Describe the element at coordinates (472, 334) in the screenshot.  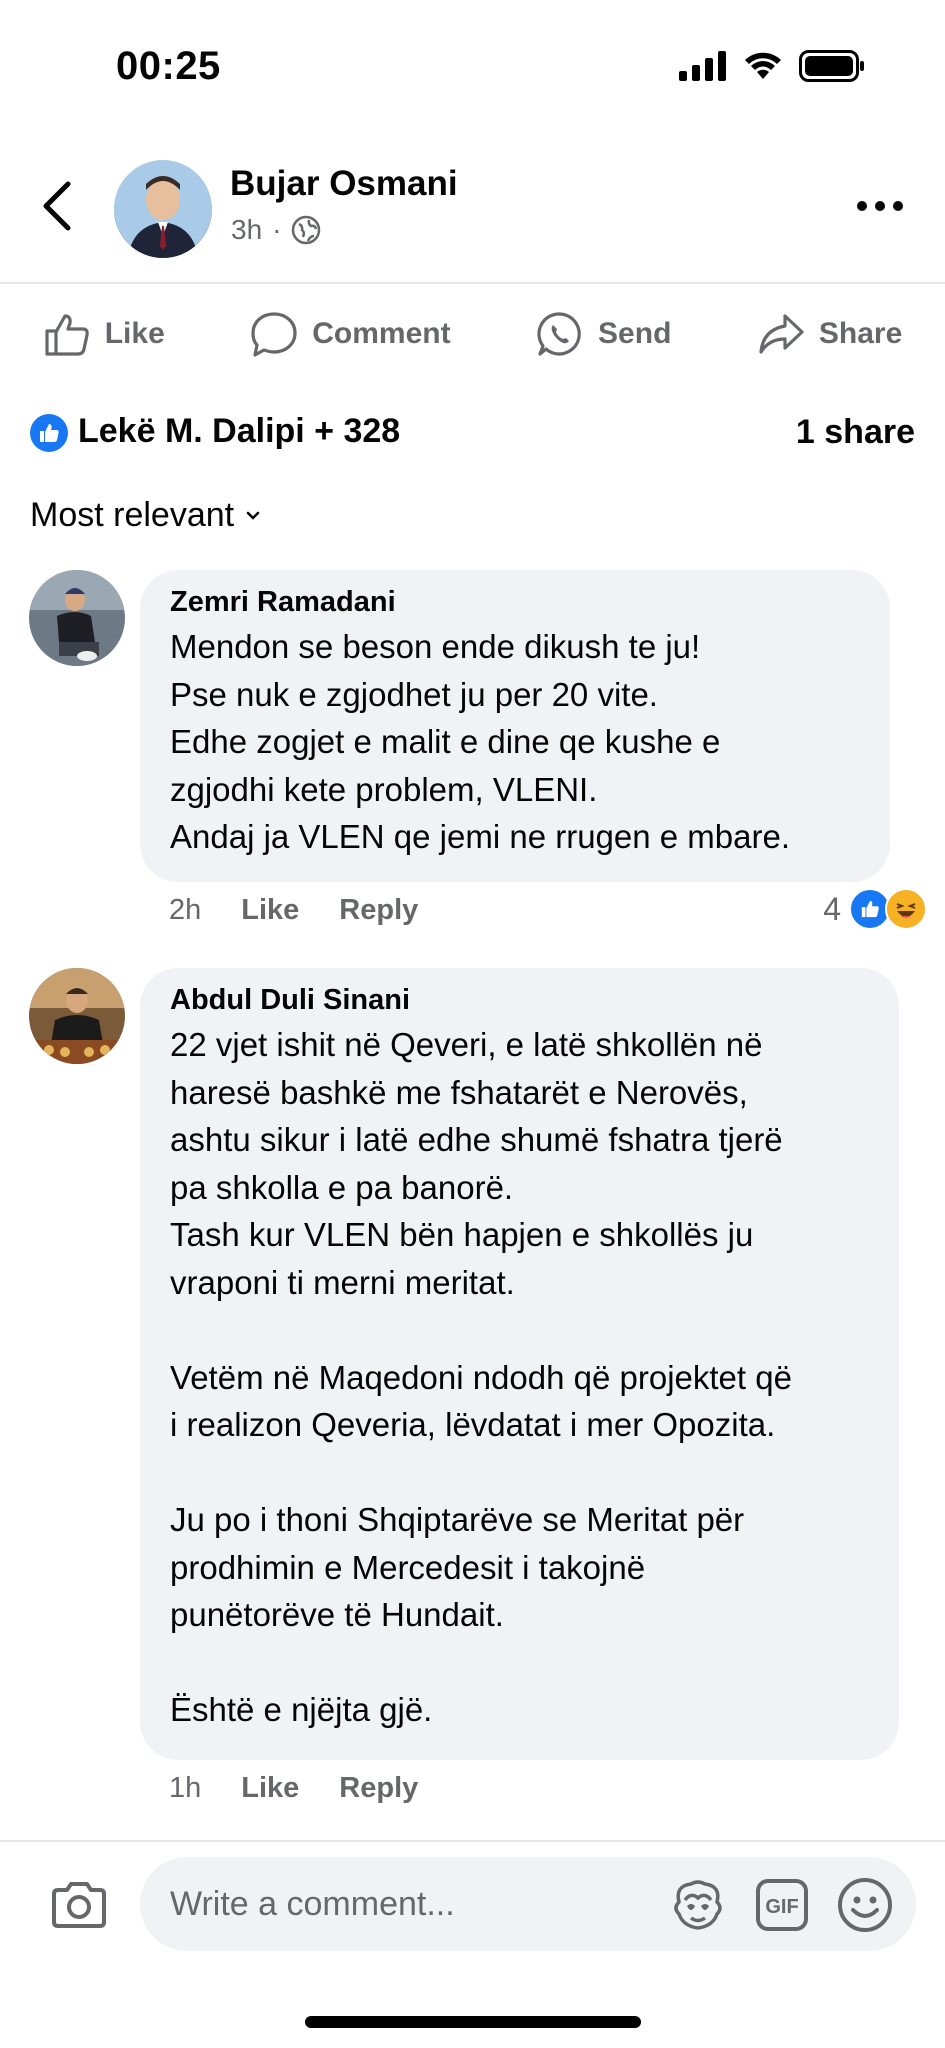
I see `post-actions: Like Comment Send Share` at that location.